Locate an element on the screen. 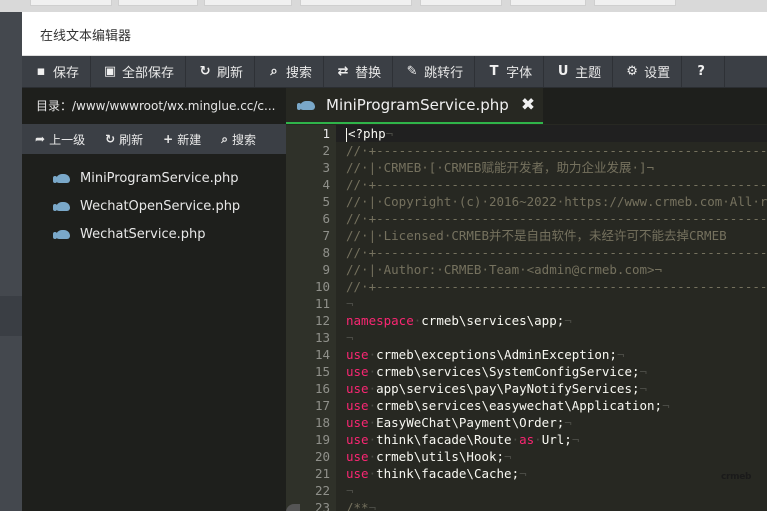 The image size is (767, 511). refresh-icon: ↻ is located at coordinates (110, 139).